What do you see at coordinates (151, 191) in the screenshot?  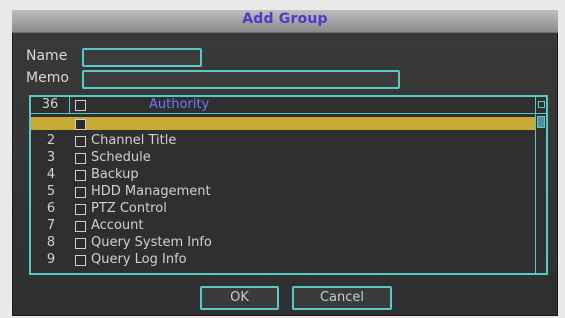 I see `list-item-label: HDD Management` at bounding box center [151, 191].